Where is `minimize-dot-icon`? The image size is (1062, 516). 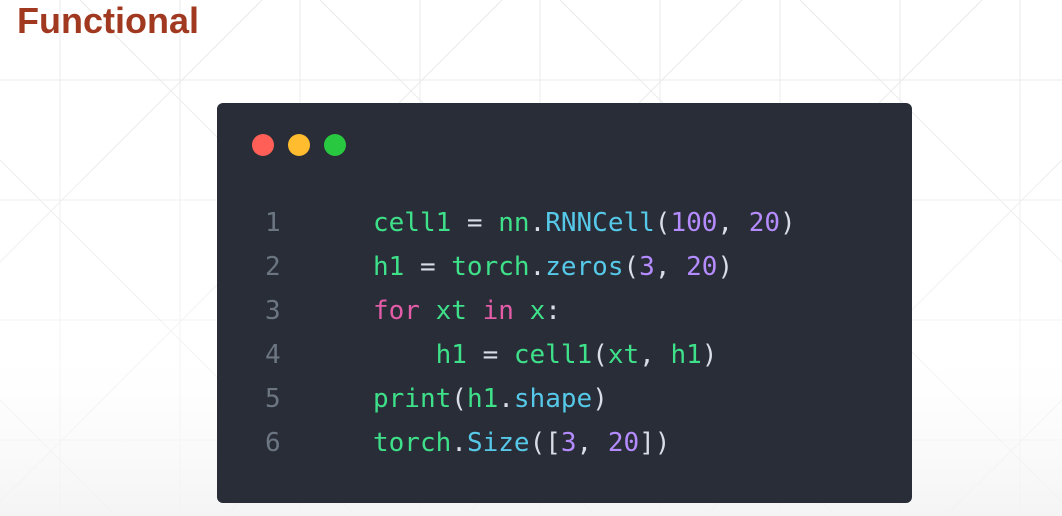 minimize-dot-icon is located at coordinates (299, 145).